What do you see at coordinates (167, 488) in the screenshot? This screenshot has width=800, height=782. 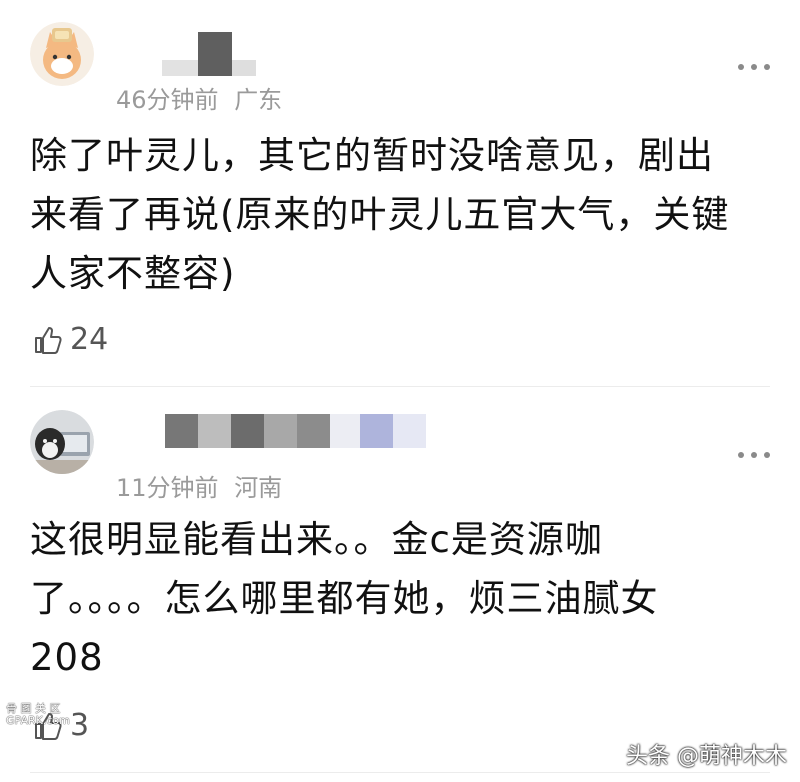 I see `comment-time: 11分钟前` at bounding box center [167, 488].